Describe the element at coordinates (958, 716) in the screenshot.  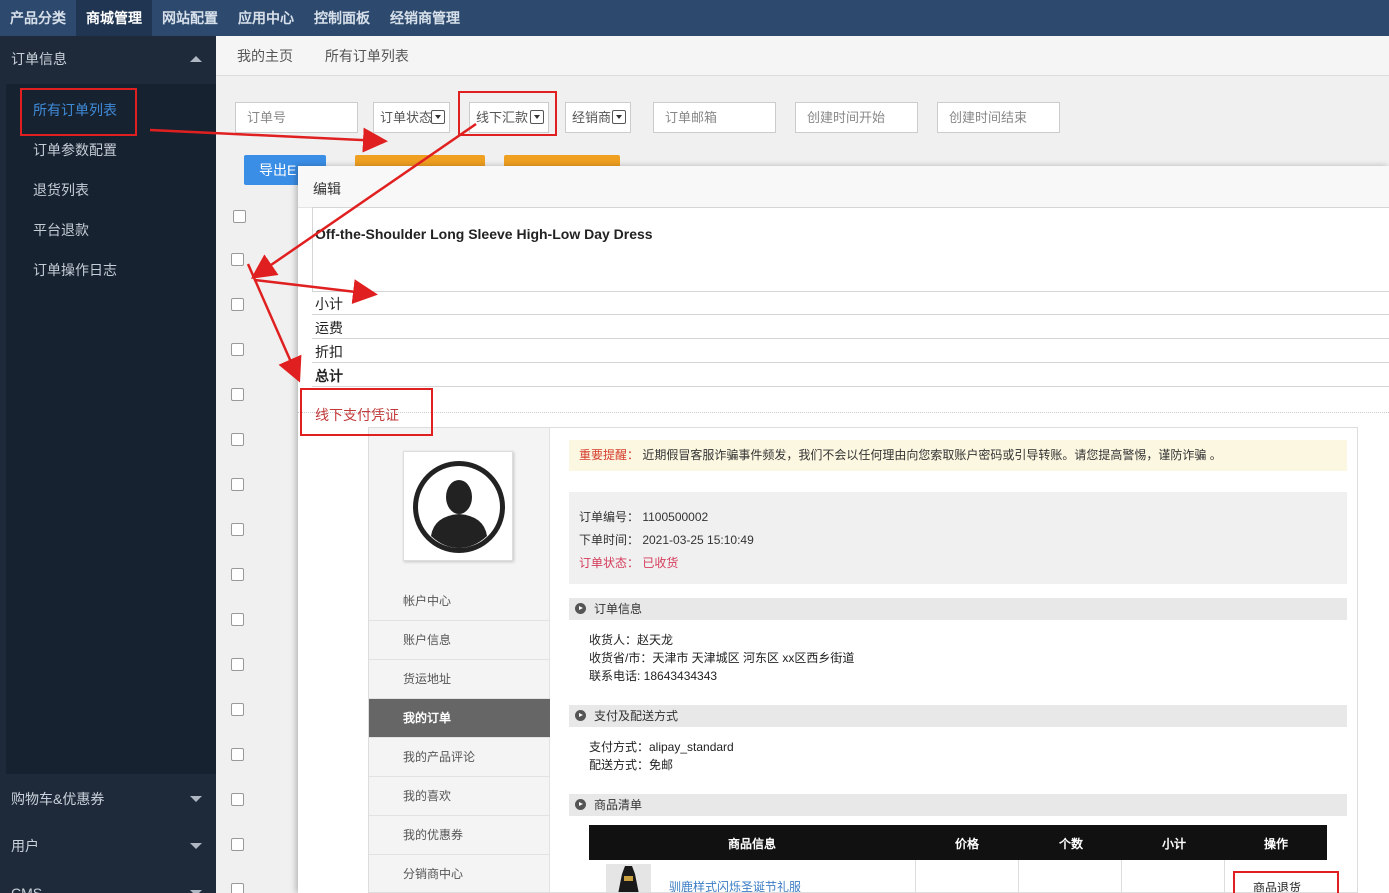
I see `section-payment-shipping: 支付及配送方式` at that location.